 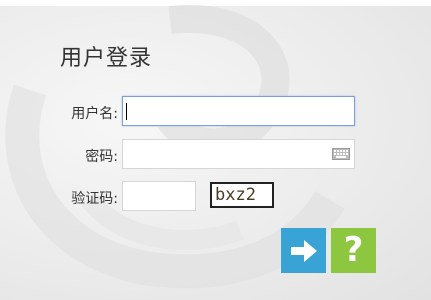 What do you see at coordinates (238, 154) in the screenshot?
I see `password-input` at bounding box center [238, 154].